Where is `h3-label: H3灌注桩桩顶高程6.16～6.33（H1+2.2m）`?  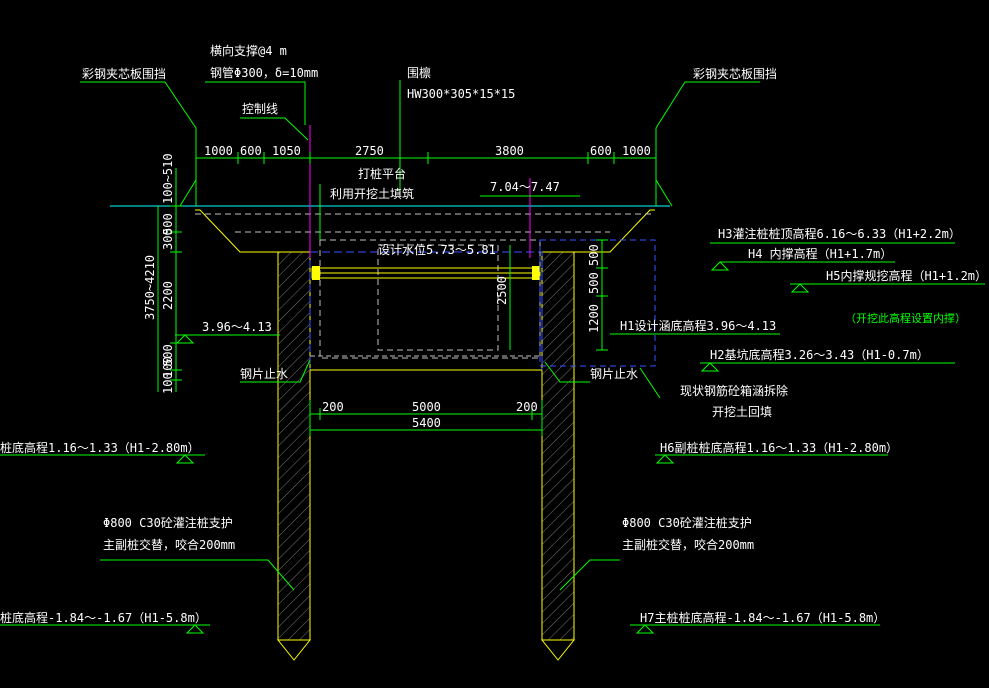
h3-label: H3灌注桩桩顶高程6.16～6.33（H1+2.2m） is located at coordinates (839, 233).